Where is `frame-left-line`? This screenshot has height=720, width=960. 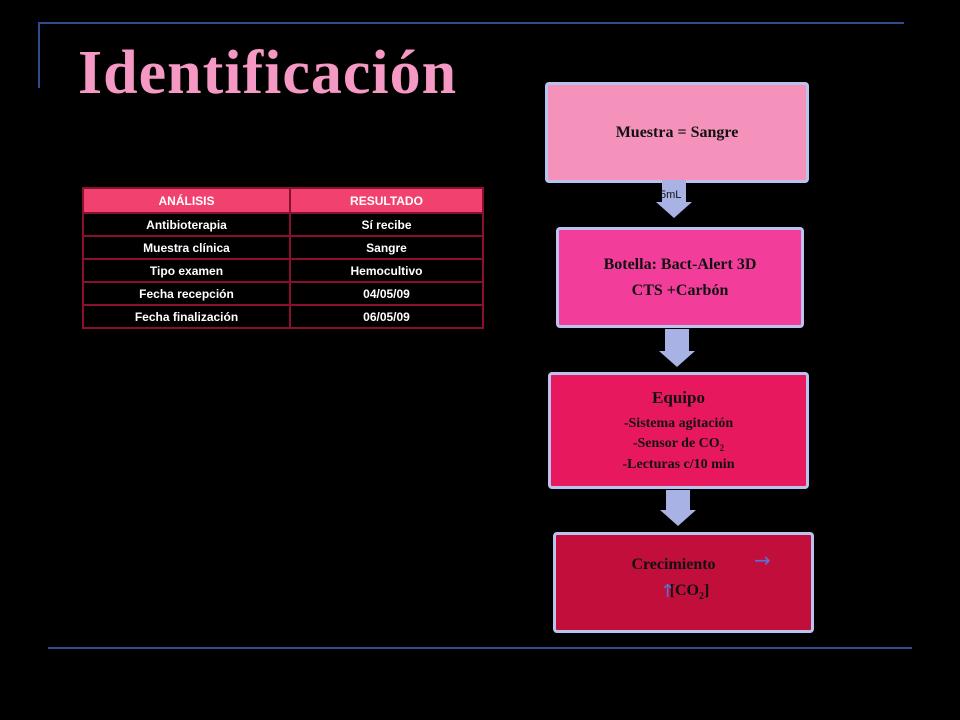
frame-left-line is located at coordinates (39, 55).